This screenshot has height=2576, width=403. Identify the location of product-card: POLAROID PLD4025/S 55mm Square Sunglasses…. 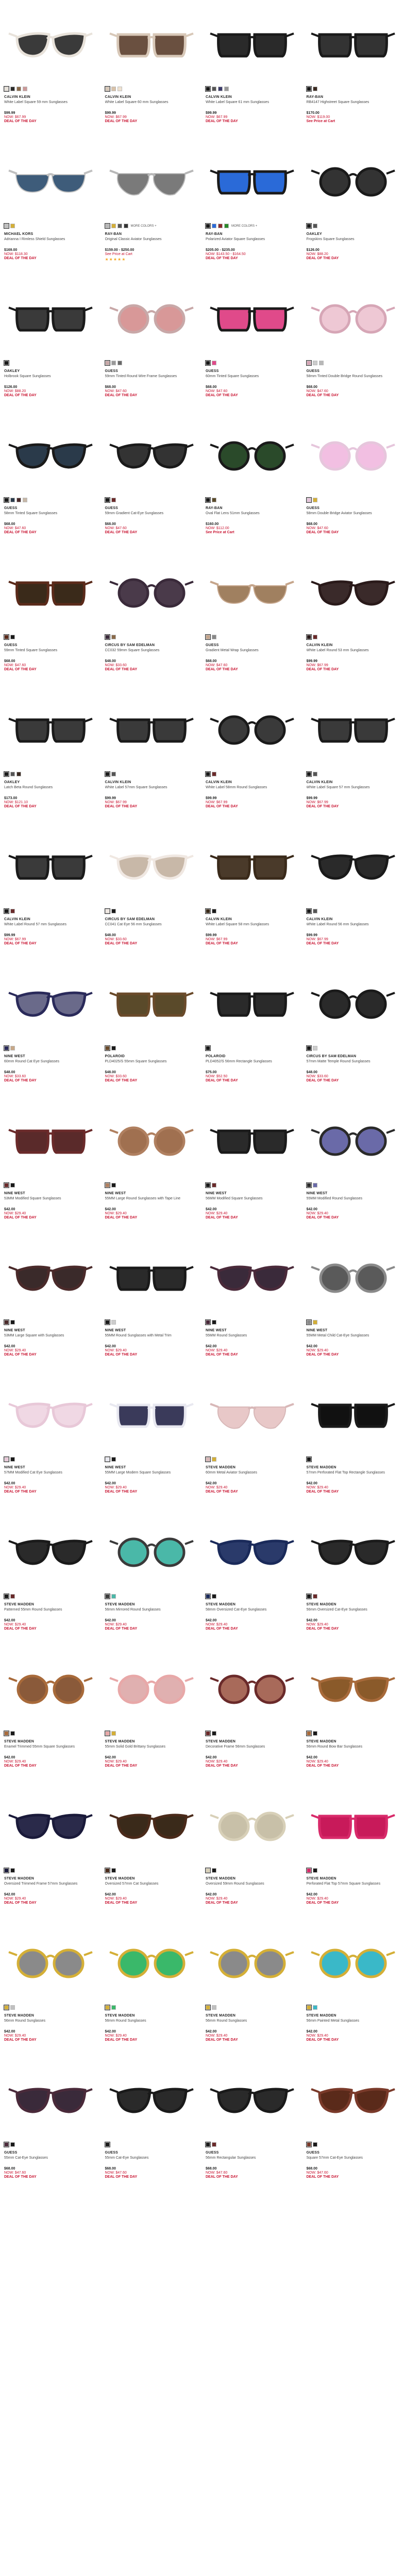
(152, 1027).